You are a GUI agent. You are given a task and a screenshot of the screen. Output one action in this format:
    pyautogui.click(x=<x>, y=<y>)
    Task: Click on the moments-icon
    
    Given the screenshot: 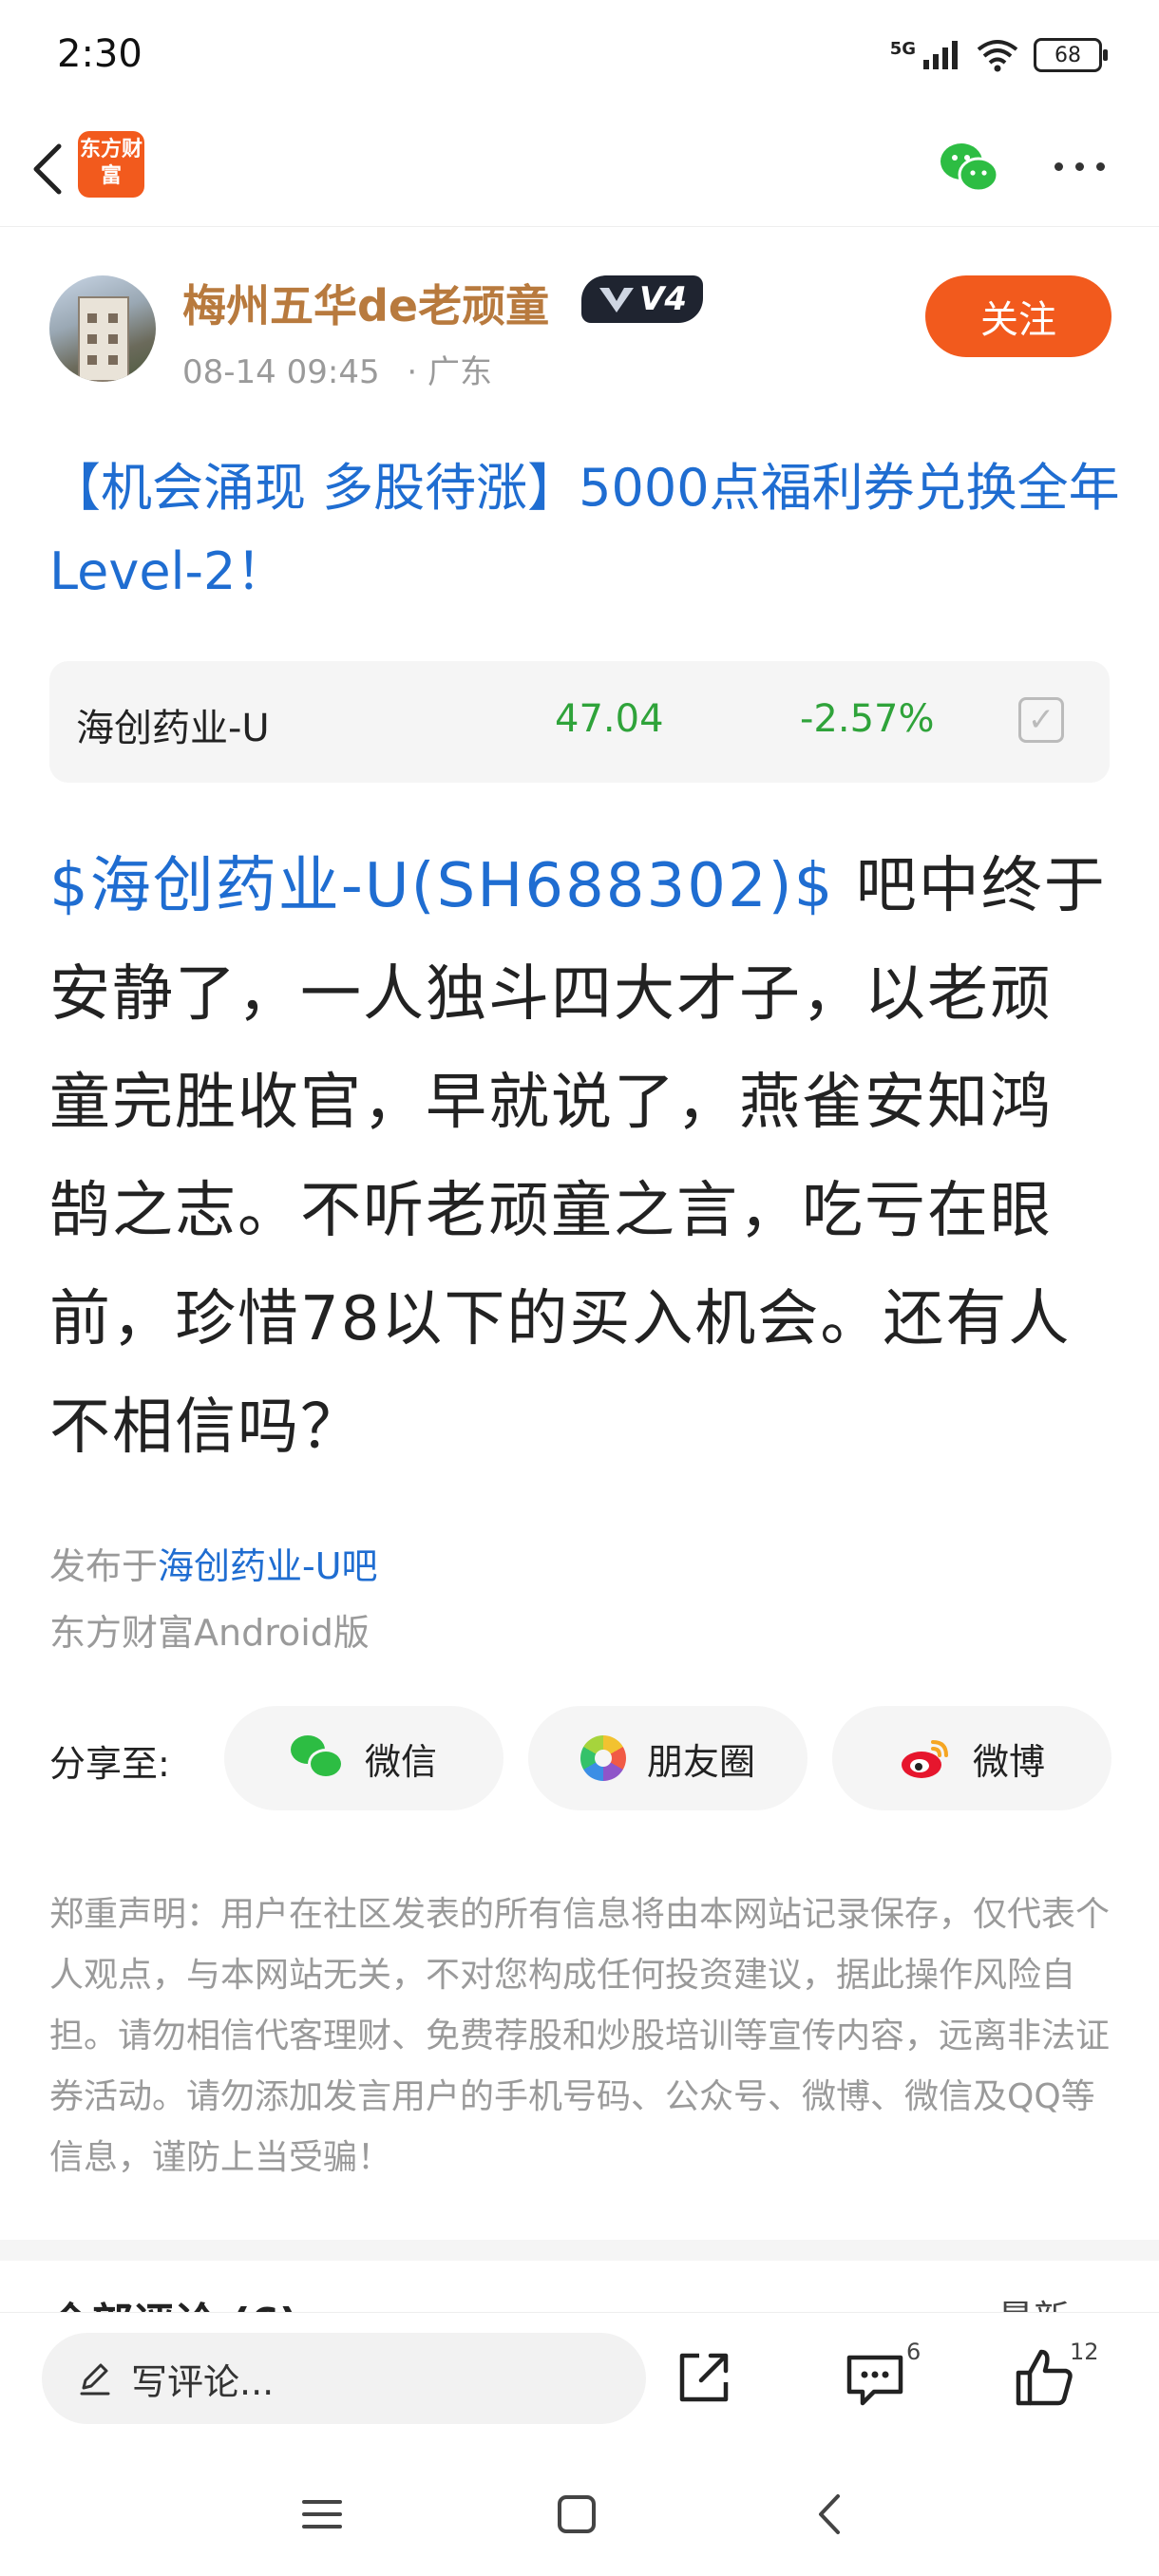 What is the action you would take?
    pyautogui.click(x=603, y=1758)
    